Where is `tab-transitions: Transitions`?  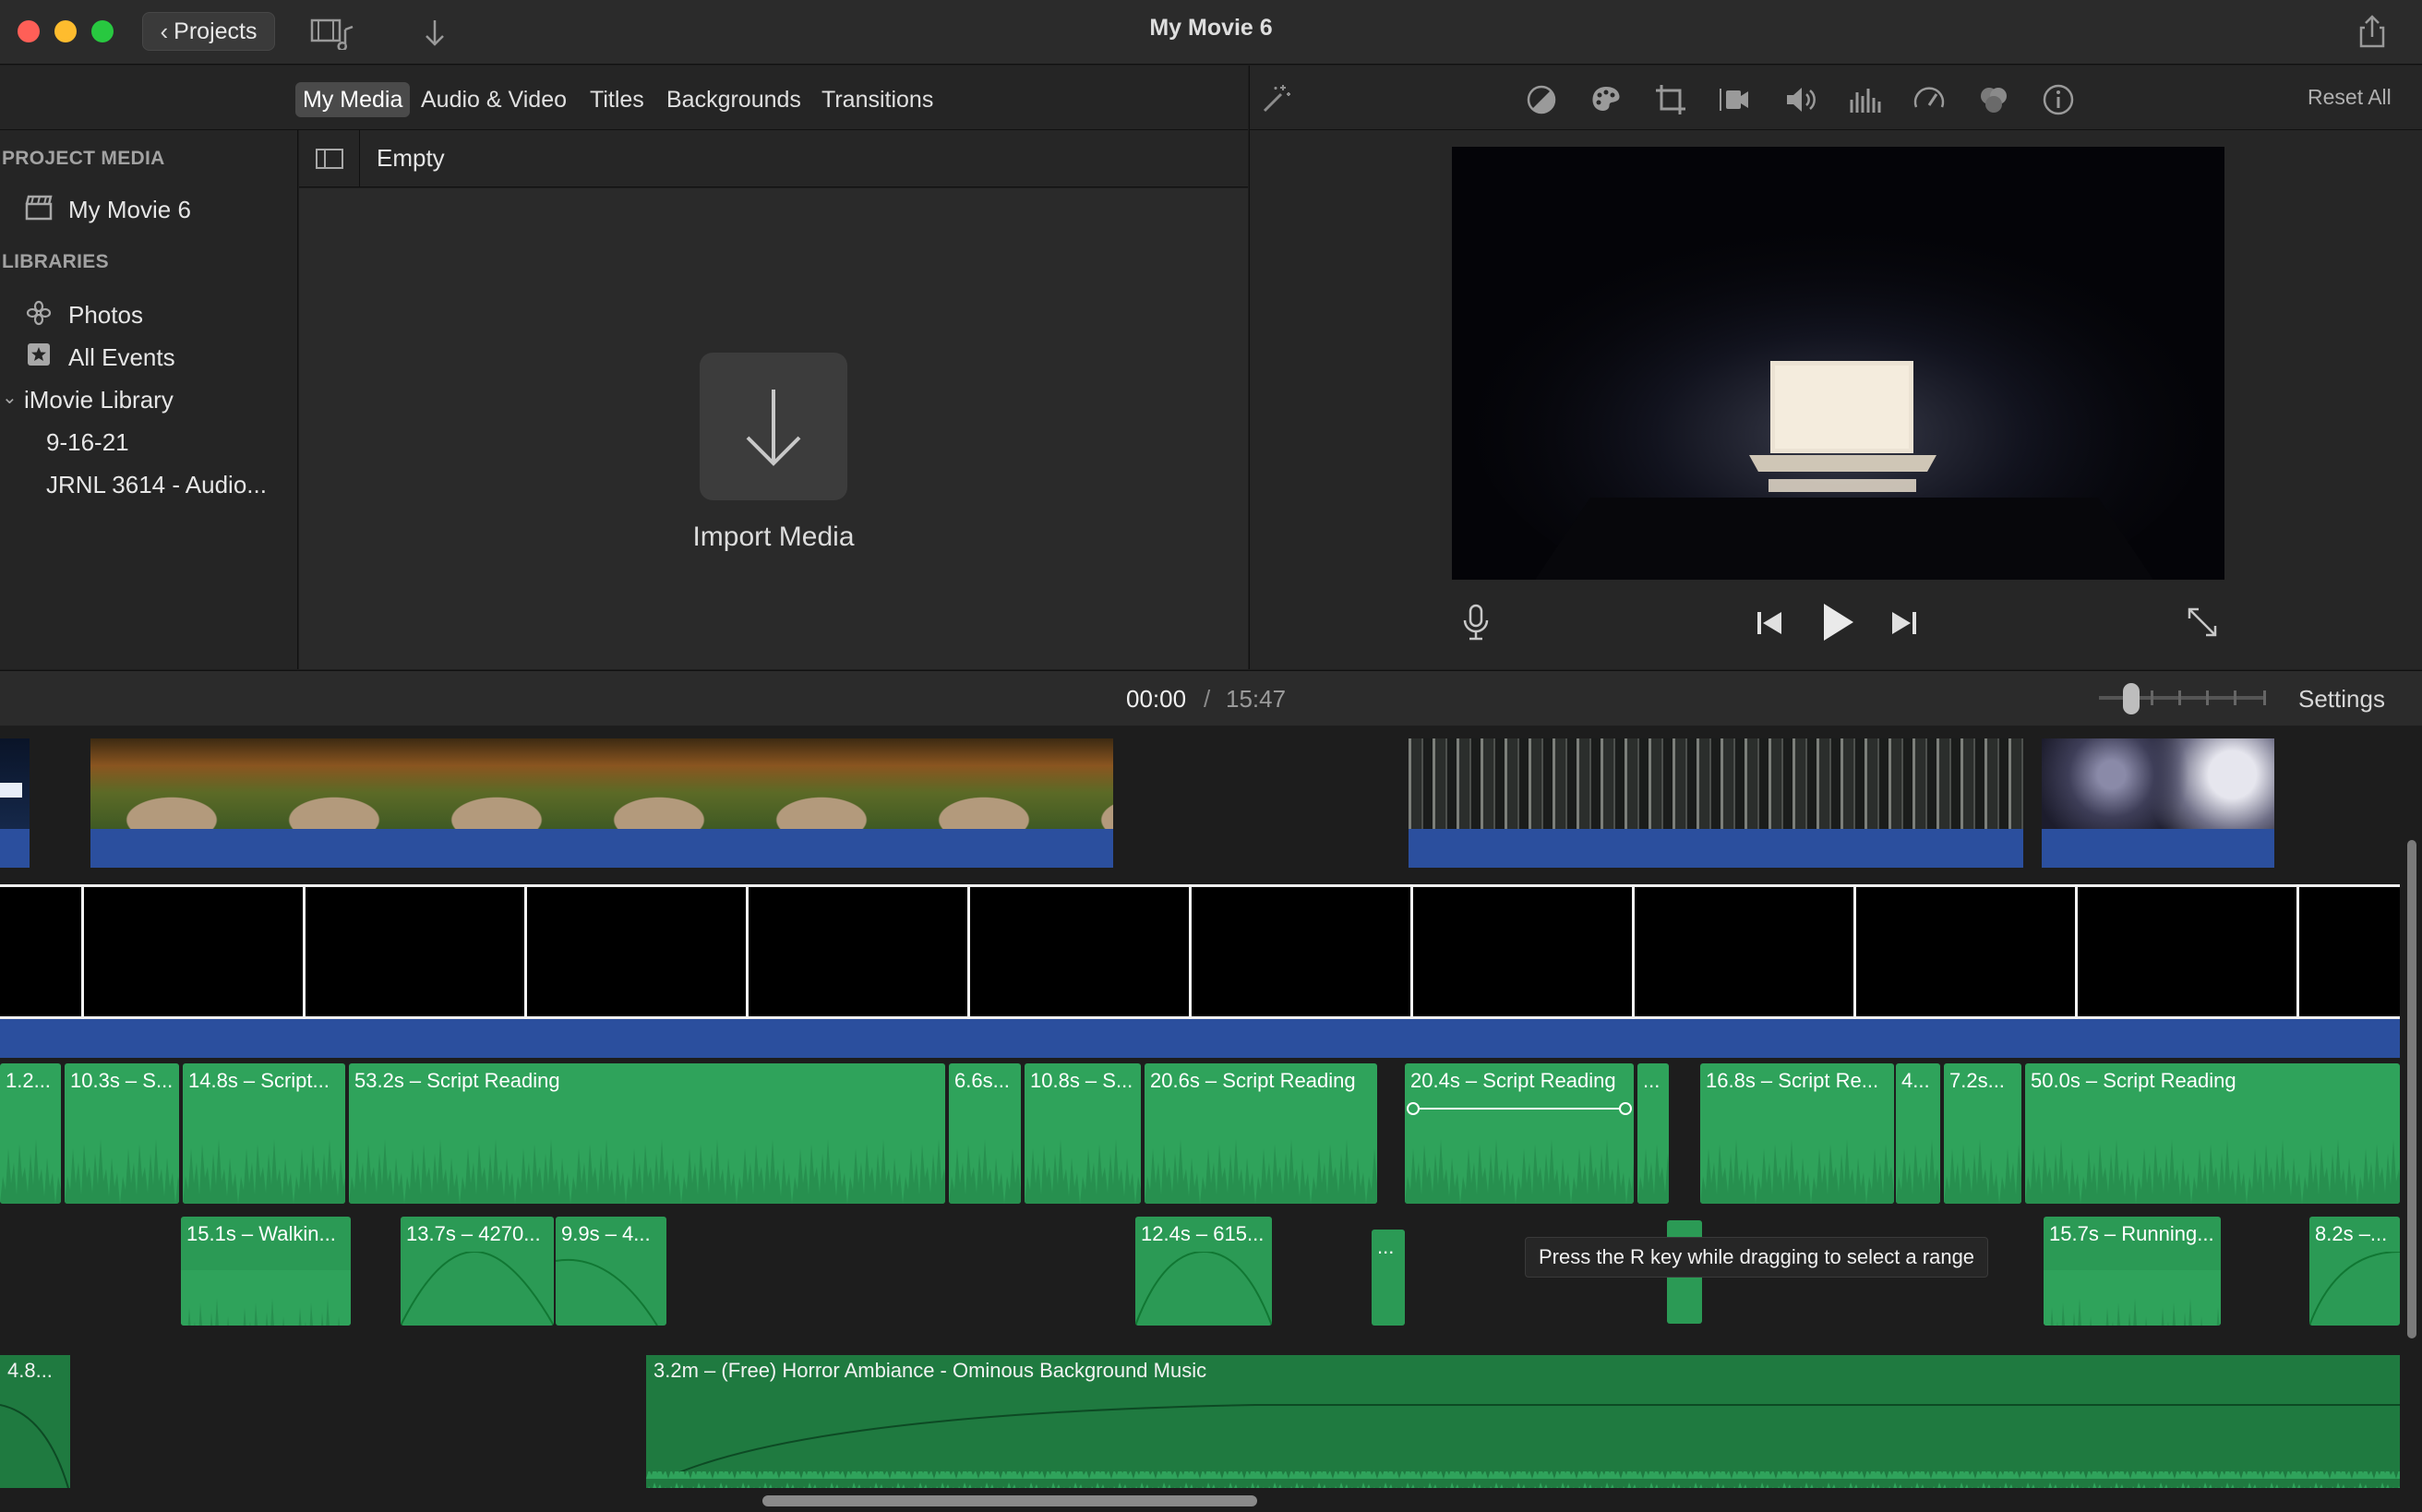
tab-transitions: Transitions is located at coordinates (877, 99).